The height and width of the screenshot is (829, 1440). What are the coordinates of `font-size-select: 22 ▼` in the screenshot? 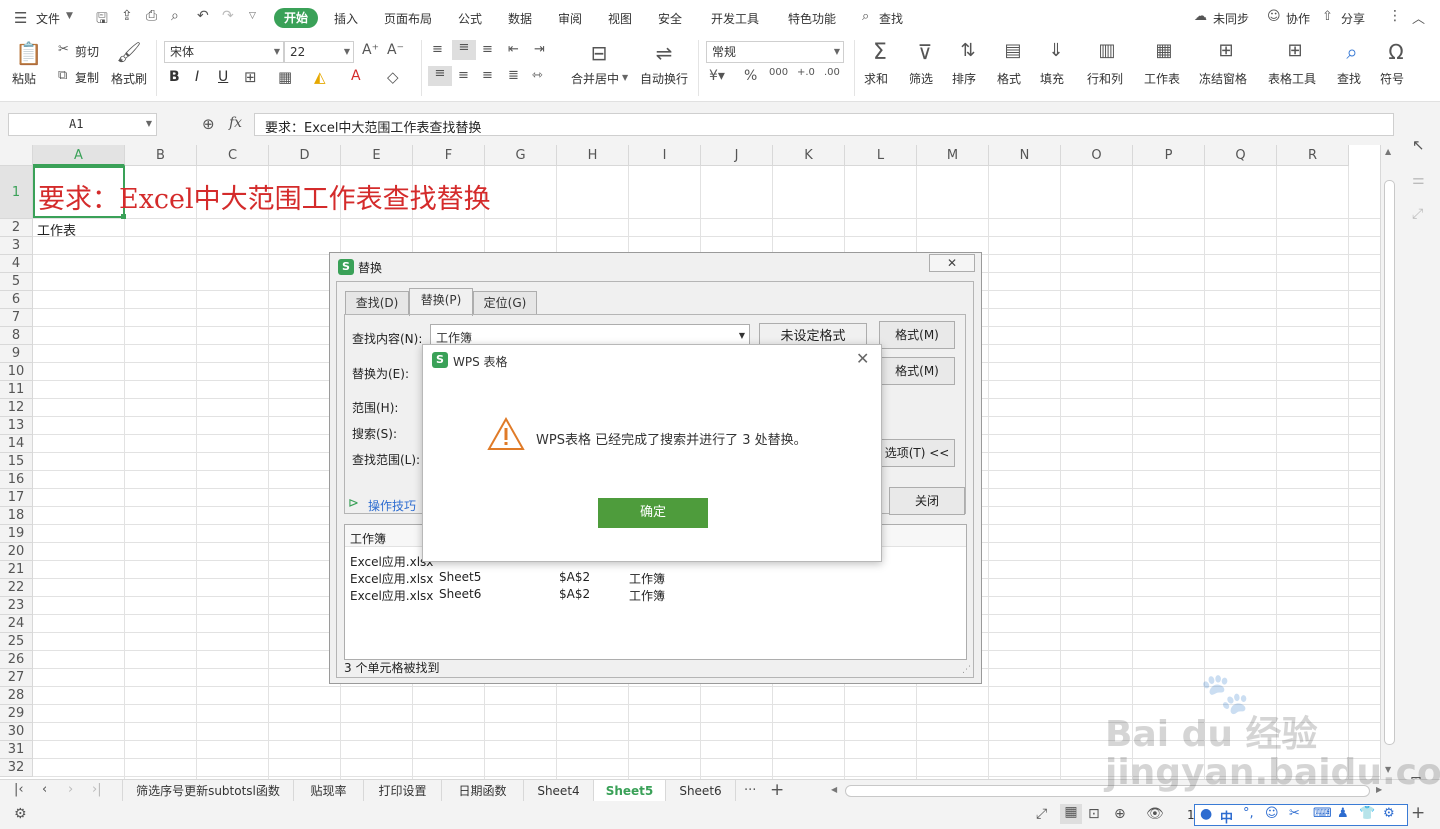 It's located at (319, 52).